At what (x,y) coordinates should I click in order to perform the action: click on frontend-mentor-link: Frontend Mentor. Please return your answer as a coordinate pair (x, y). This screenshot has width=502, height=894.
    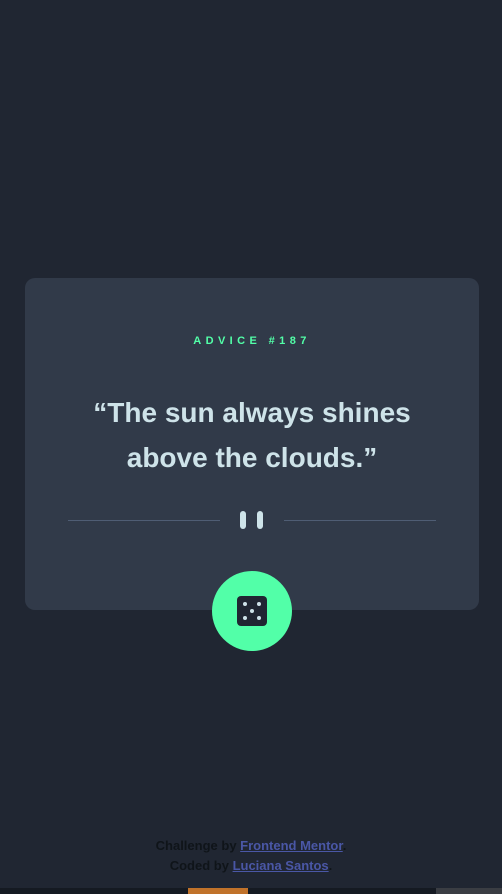
    Looking at the image, I should click on (291, 845).